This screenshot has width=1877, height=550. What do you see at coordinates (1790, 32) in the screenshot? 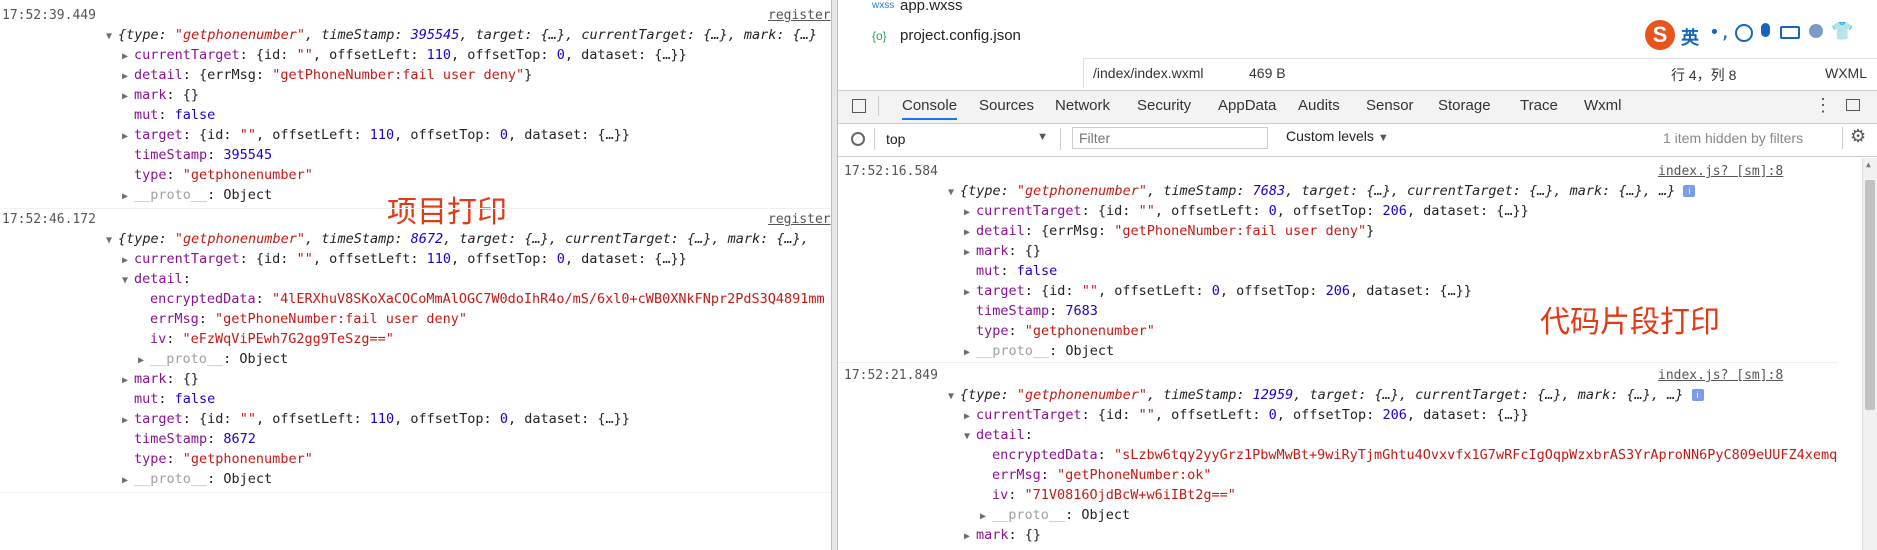
I see `keyboard-icon` at bounding box center [1790, 32].